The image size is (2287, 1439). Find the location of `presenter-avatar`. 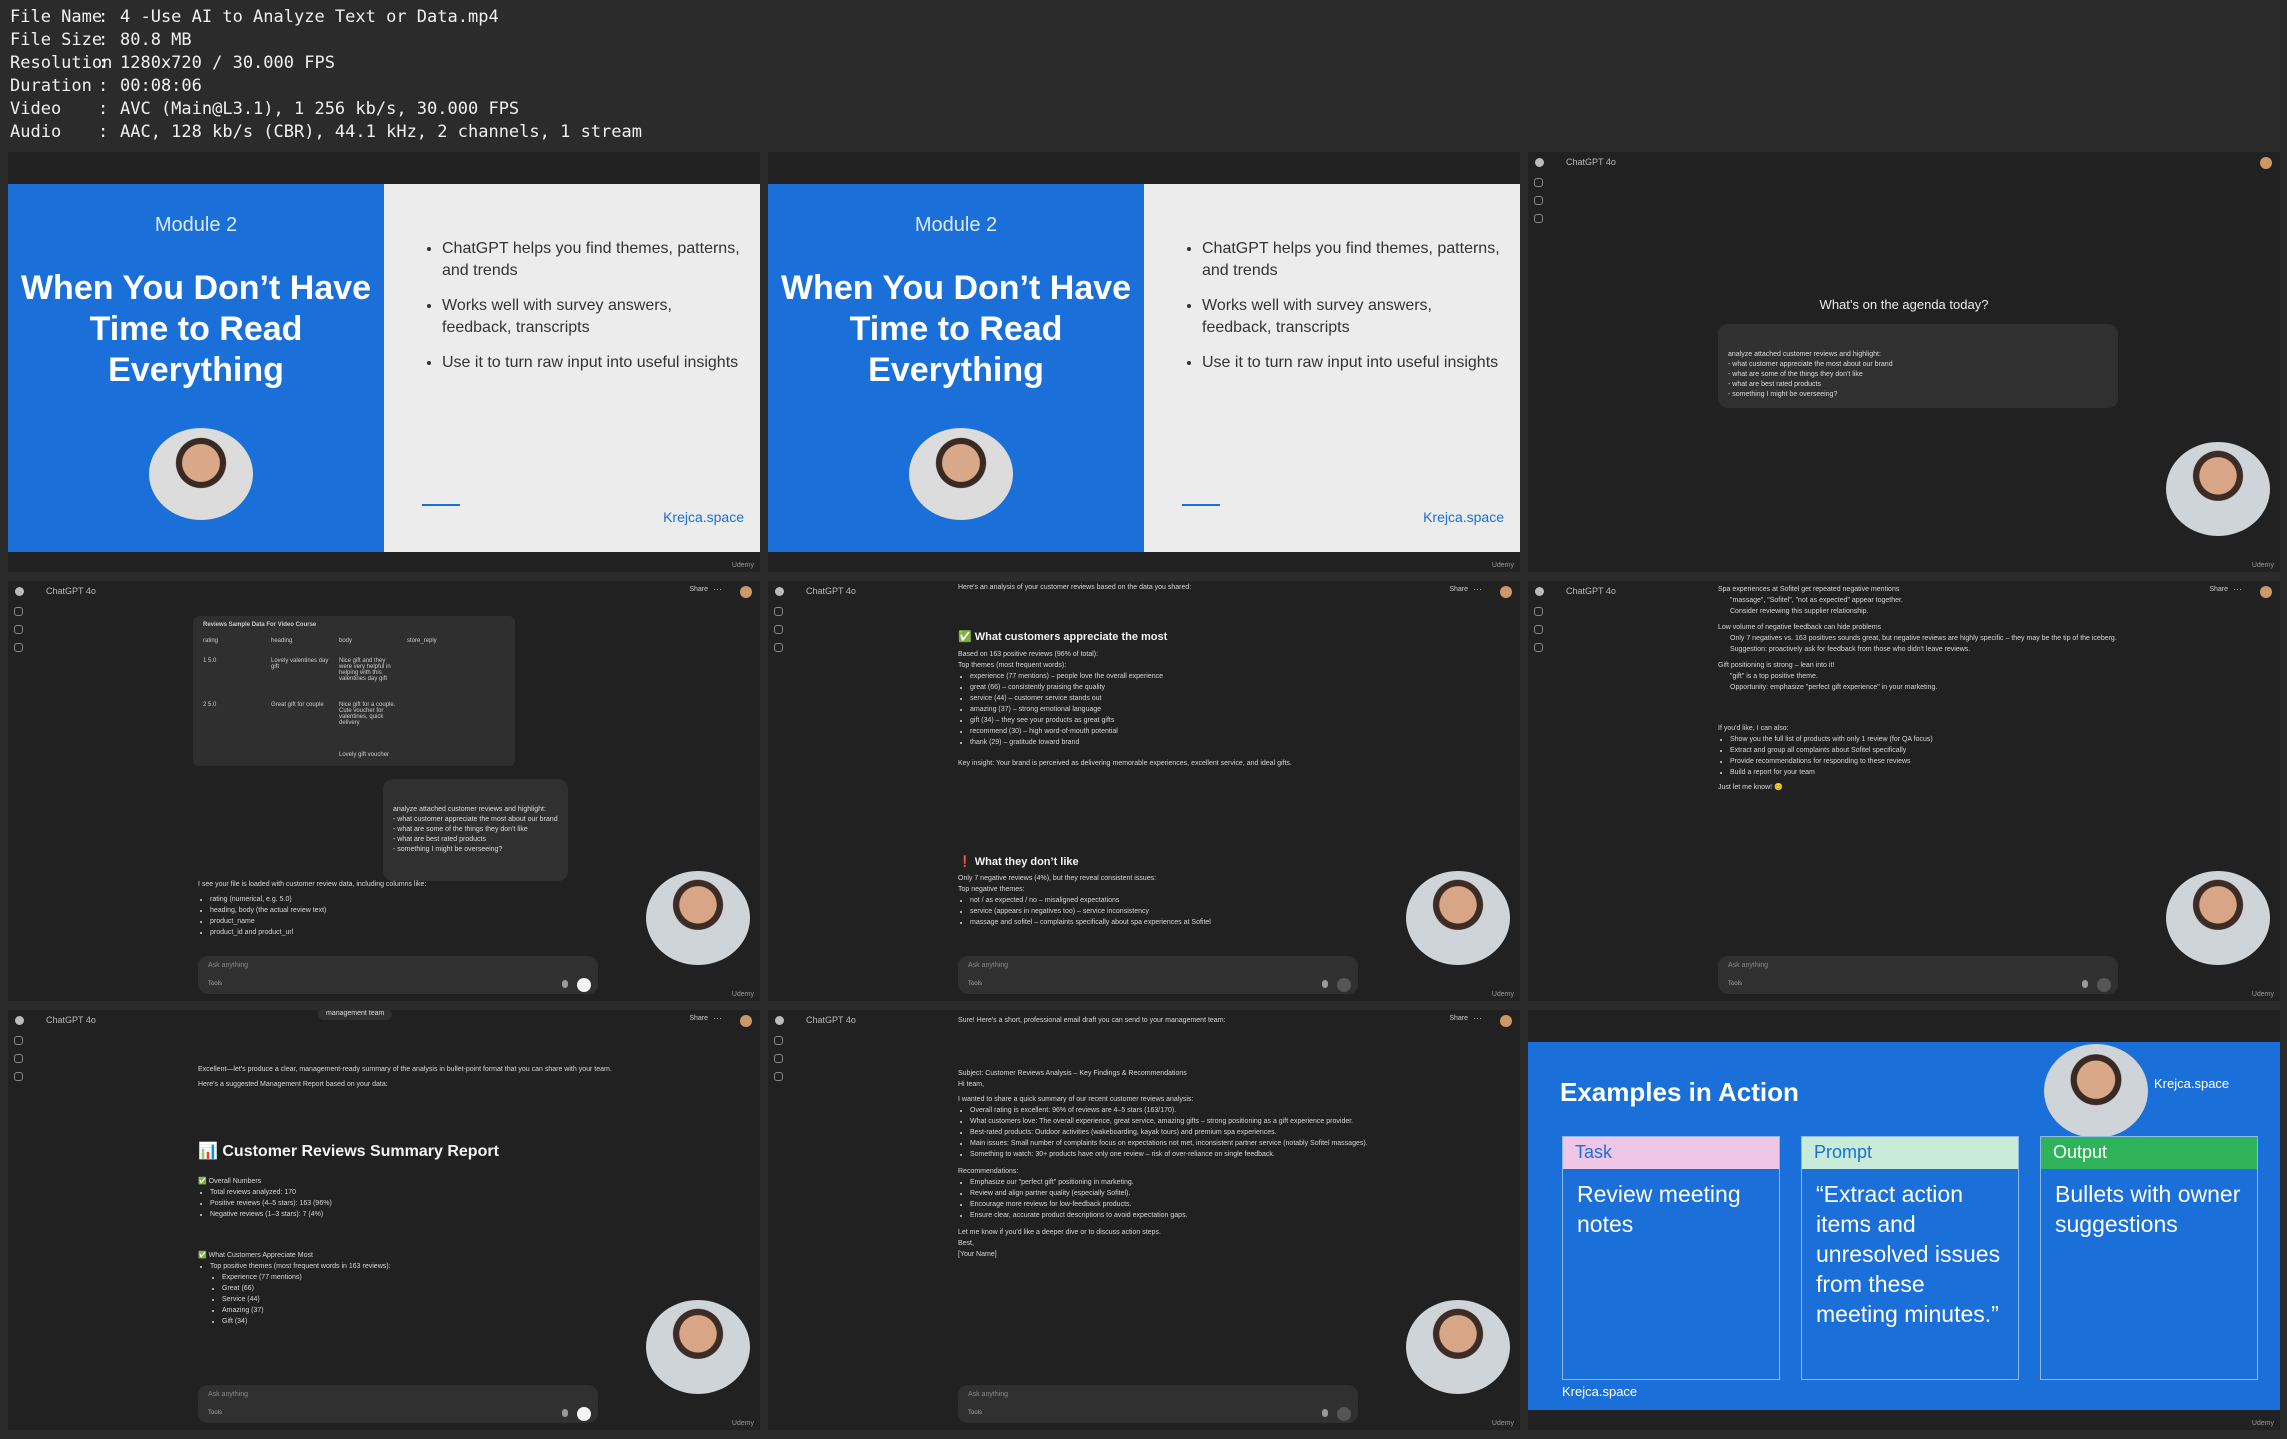

presenter-avatar is located at coordinates (201, 474).